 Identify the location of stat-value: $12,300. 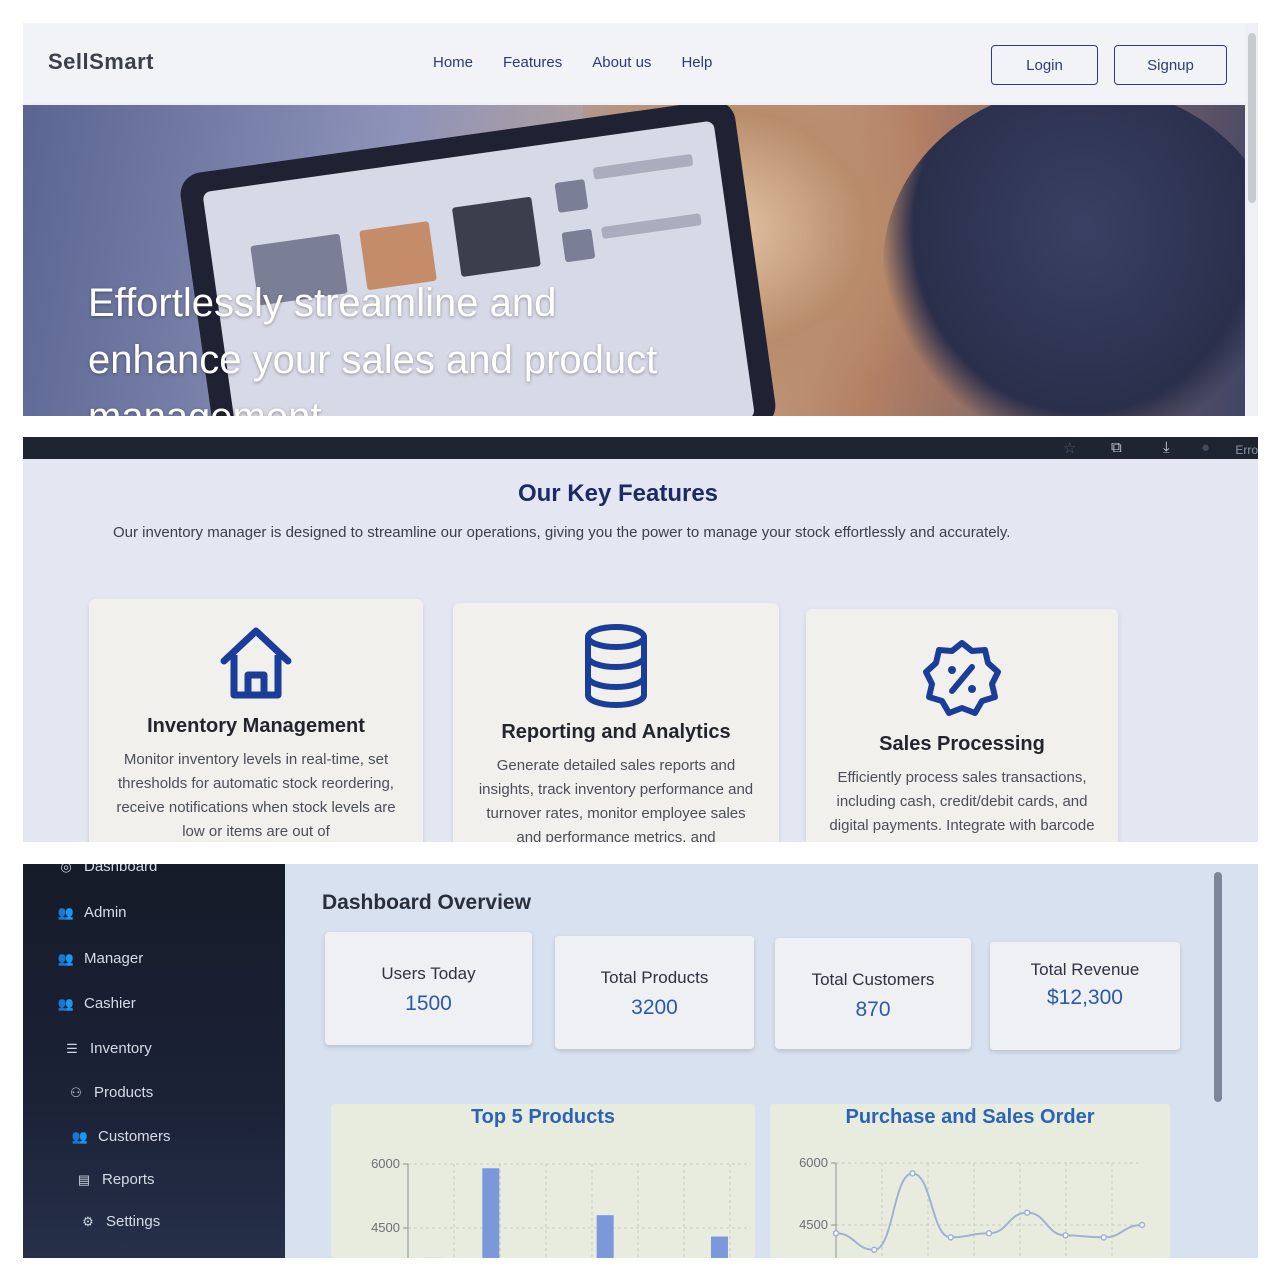
(1085, 997).